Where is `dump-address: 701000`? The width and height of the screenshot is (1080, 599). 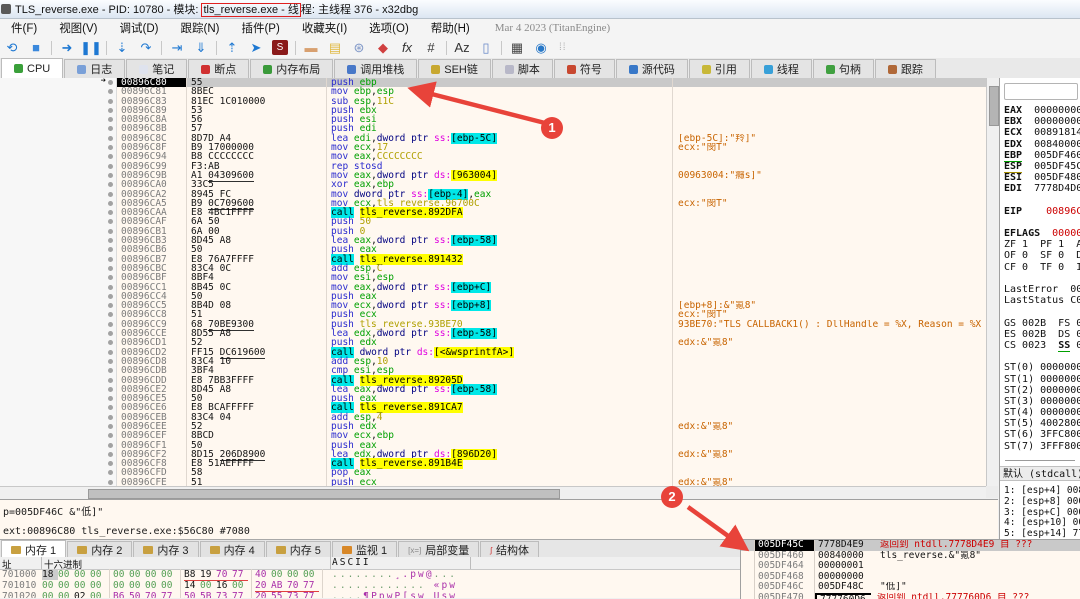 dump-address: 701000 is located at coordinates (19, 574).